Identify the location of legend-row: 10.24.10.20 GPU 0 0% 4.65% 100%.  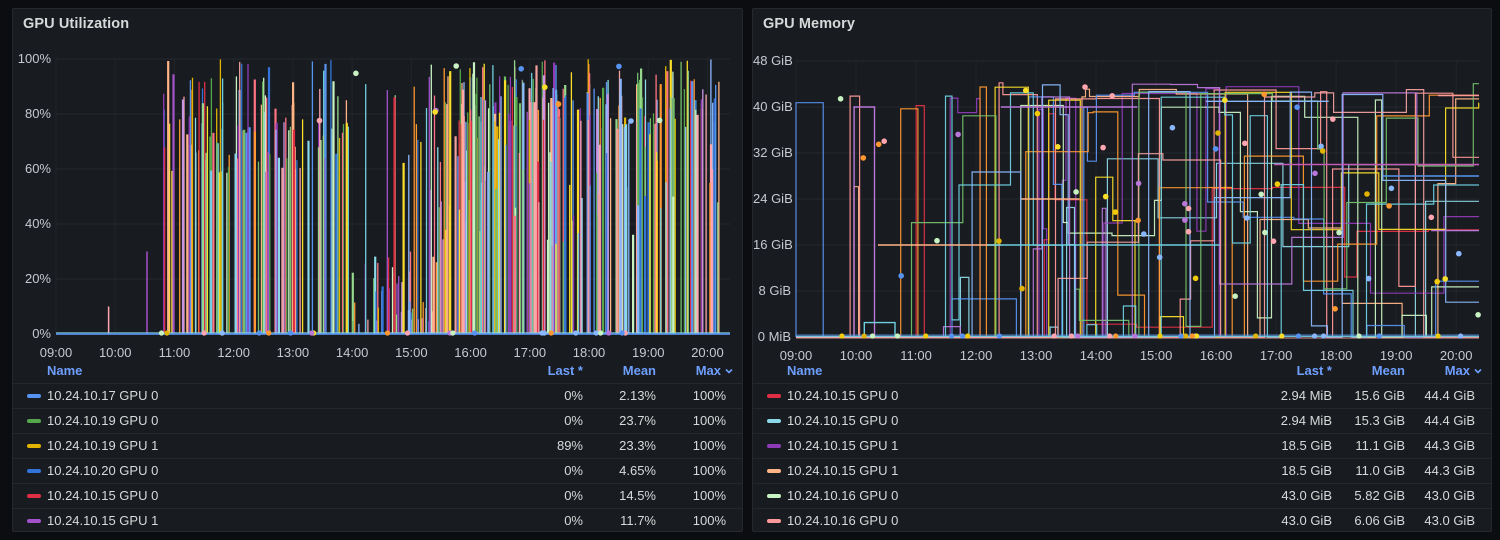
(377, 470).